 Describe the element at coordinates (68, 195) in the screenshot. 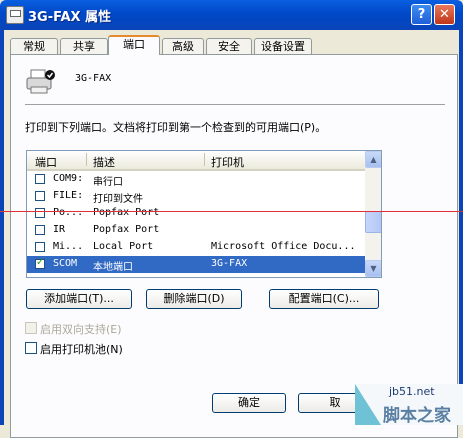

I see `port-name: FILE:` at that location.